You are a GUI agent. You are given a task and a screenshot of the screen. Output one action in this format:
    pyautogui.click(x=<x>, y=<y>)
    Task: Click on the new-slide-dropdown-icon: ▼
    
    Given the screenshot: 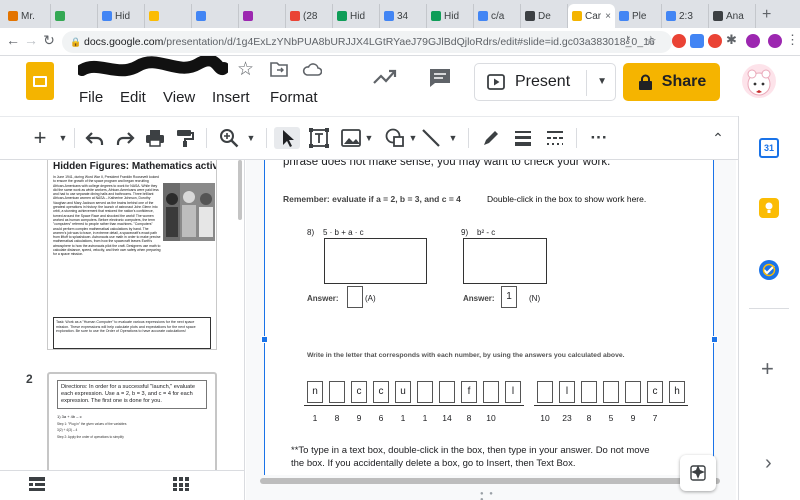 What is the action you would take?
    pyautogui.click(x=63, y=138)
    